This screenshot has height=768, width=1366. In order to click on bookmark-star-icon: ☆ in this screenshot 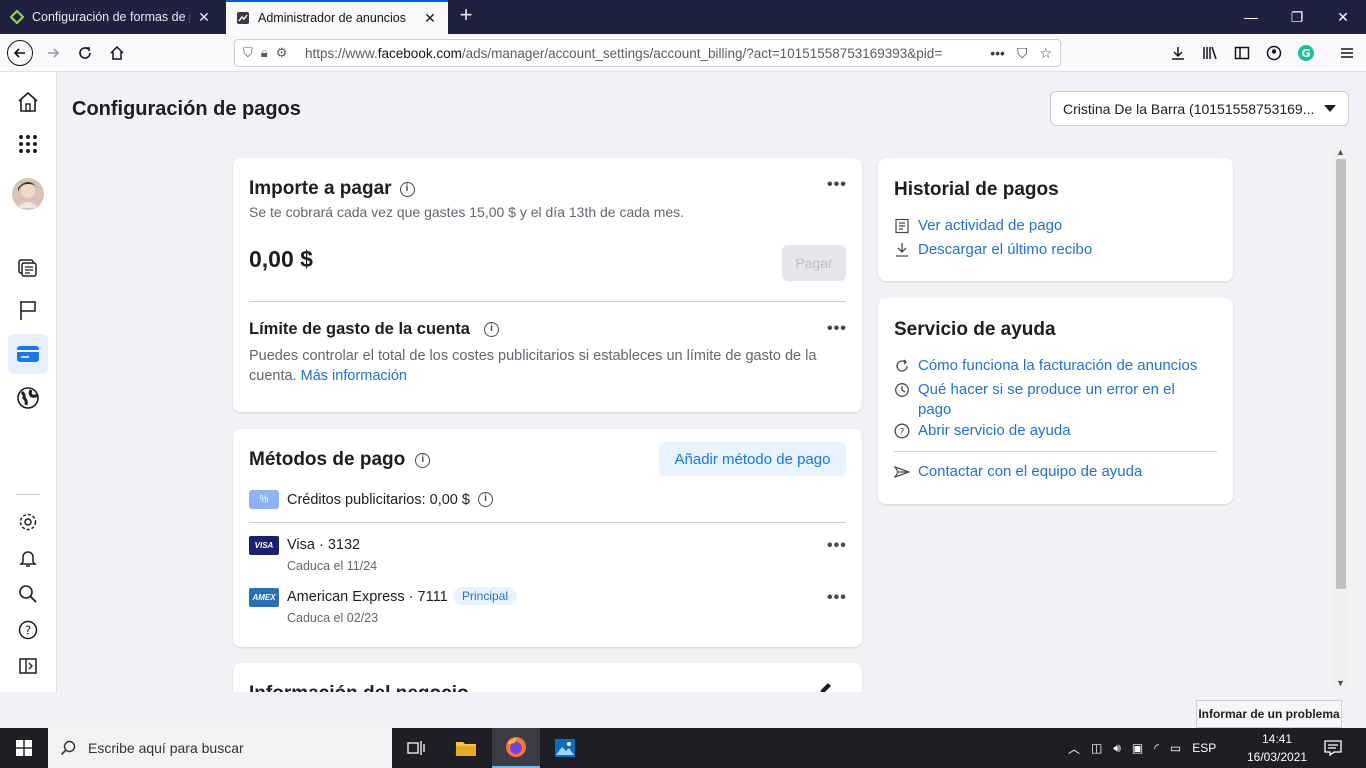, I will do `click(1045, 53)`.